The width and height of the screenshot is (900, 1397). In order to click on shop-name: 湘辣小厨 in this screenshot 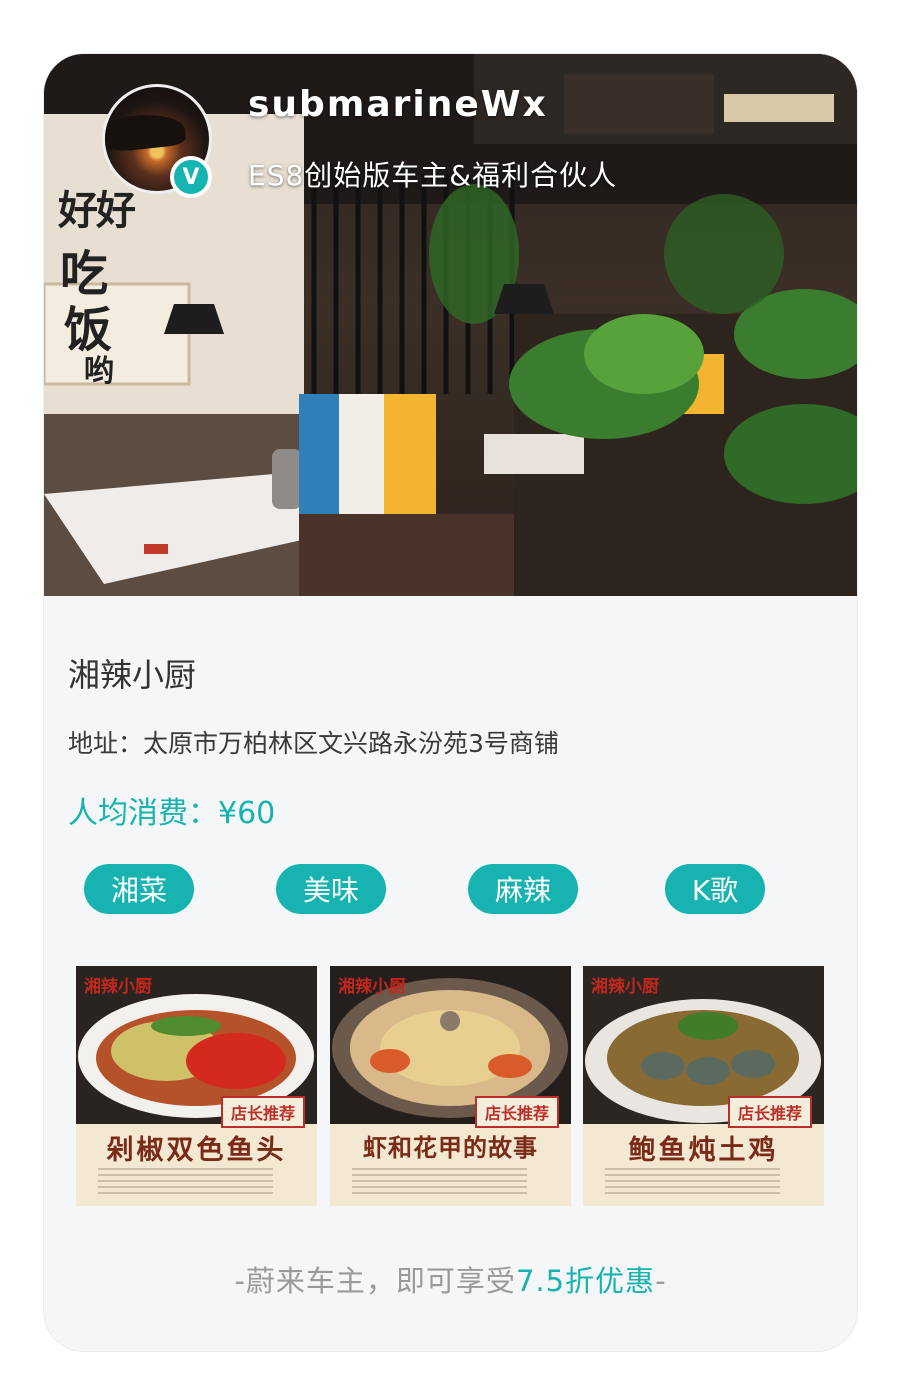, I will do `click(132, 675)`.